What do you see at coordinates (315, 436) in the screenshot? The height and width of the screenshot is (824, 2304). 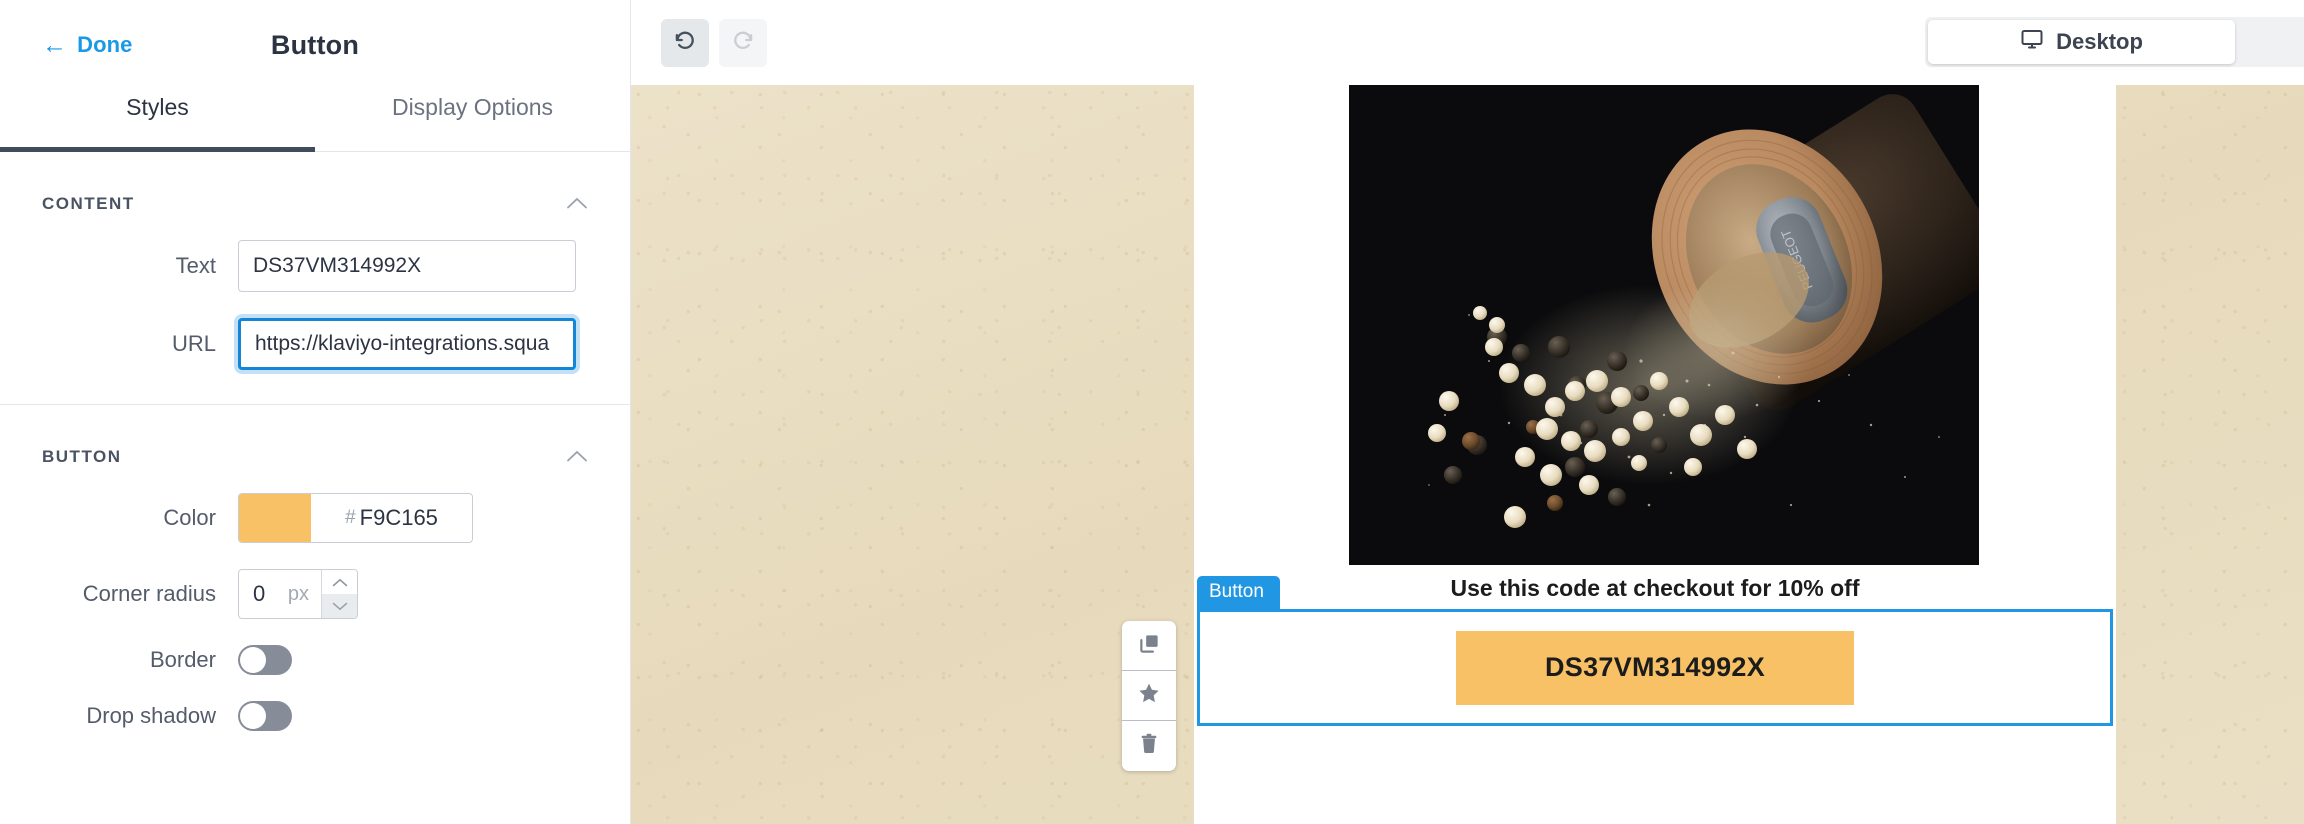 I see `section-button-header: BUTTON` at bounding box center [315, 436].